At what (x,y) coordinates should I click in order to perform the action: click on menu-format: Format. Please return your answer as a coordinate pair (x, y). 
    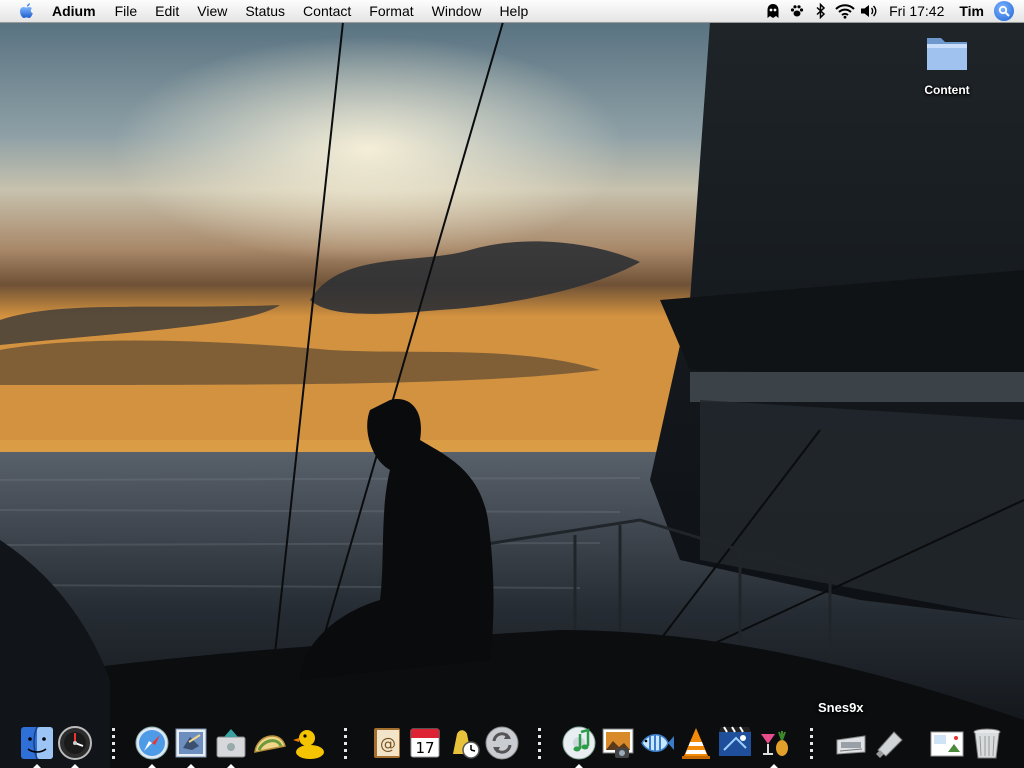
    Looking at the image, I should click on (391, 11).